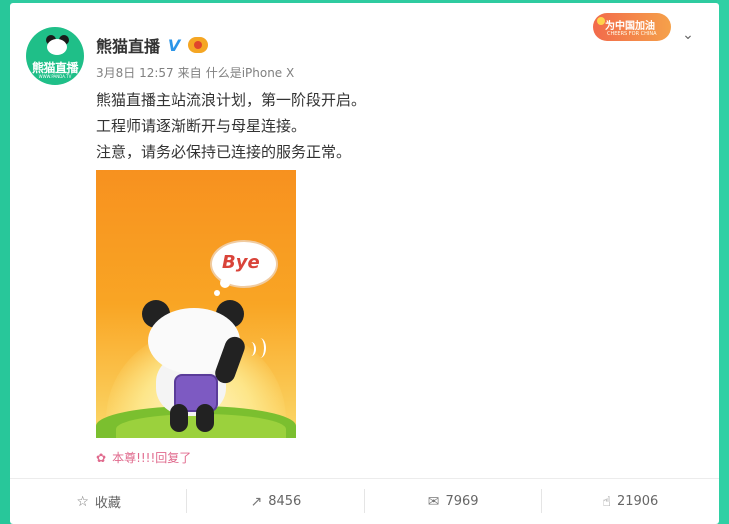  What do you see at coordinates (606, 501) in the screenshot?
I see `thumbs-up-icon: ☝` at bounding box center [606, 501].